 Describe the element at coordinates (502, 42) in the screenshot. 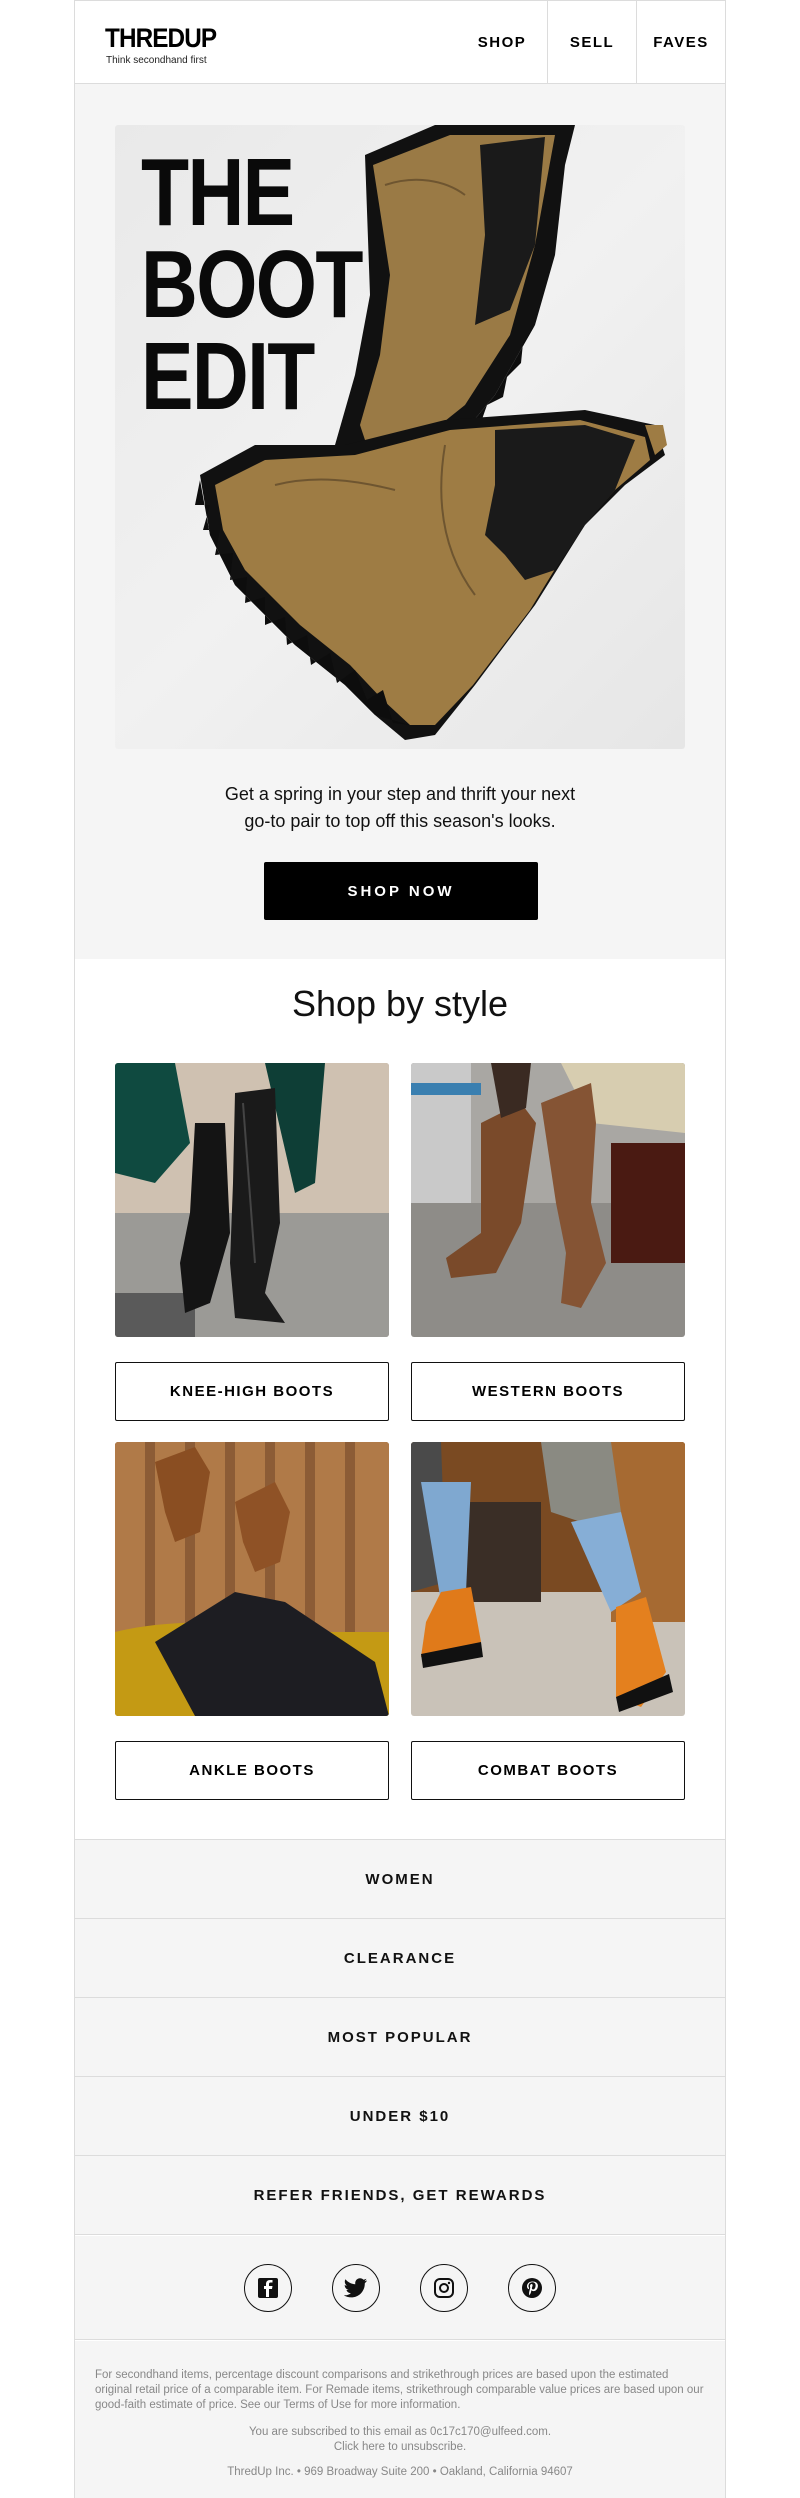

I see `nav-shop-link: SHOP` at that location.